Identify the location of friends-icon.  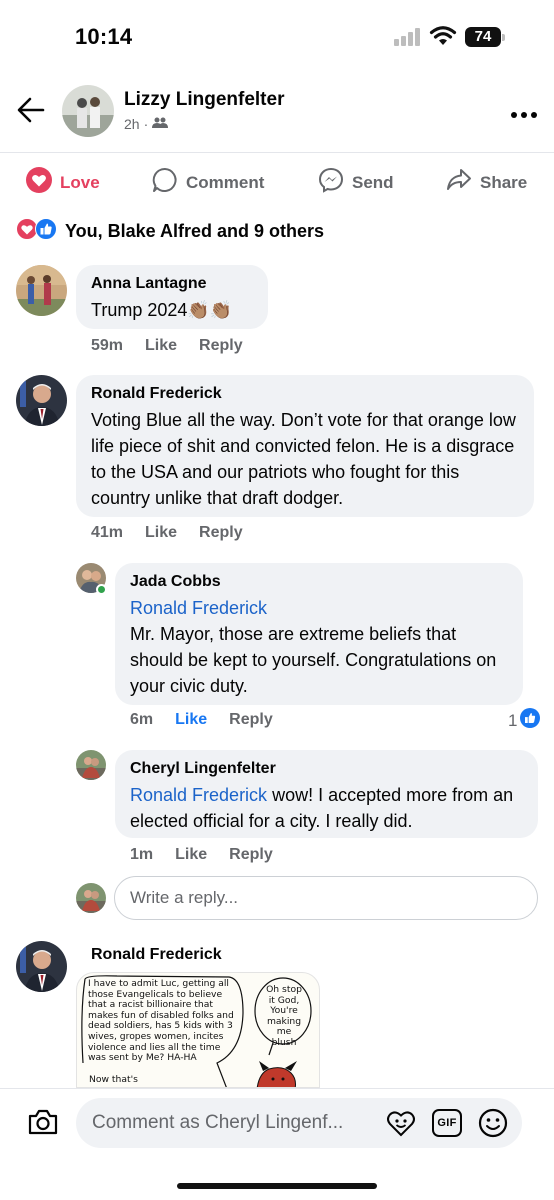
(160, 124).